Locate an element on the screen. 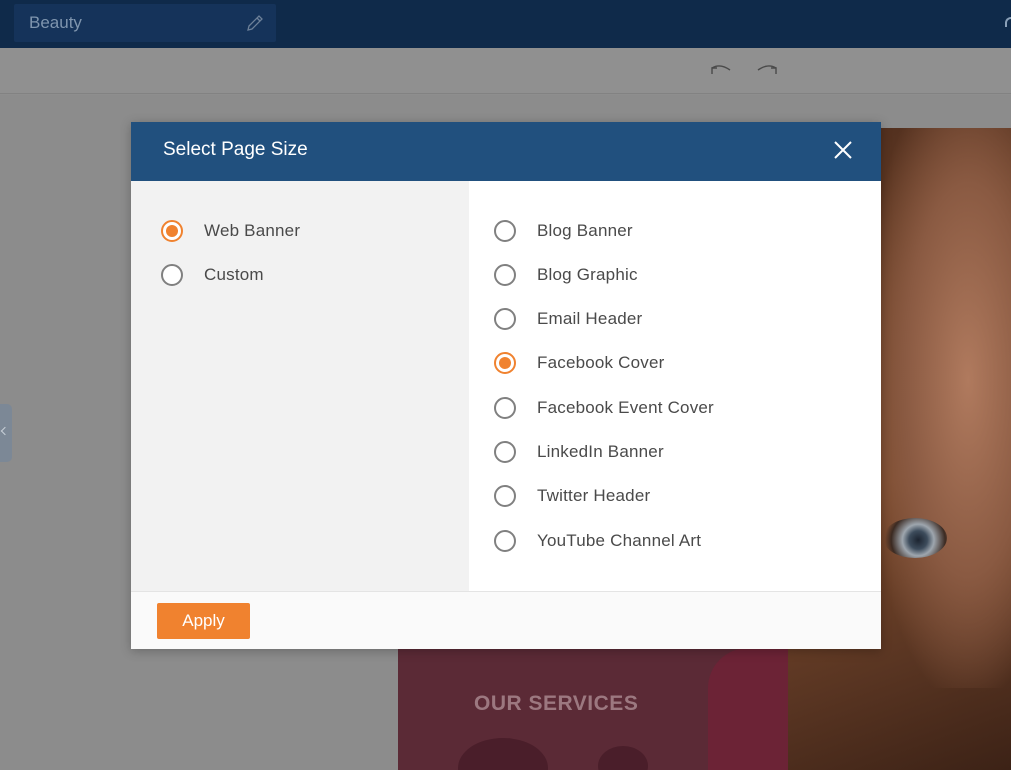 This screenshot has width=1011, height=770. size-option-facebook-event-cover: Facebook Event Cover is located at coordinates (624, 408).